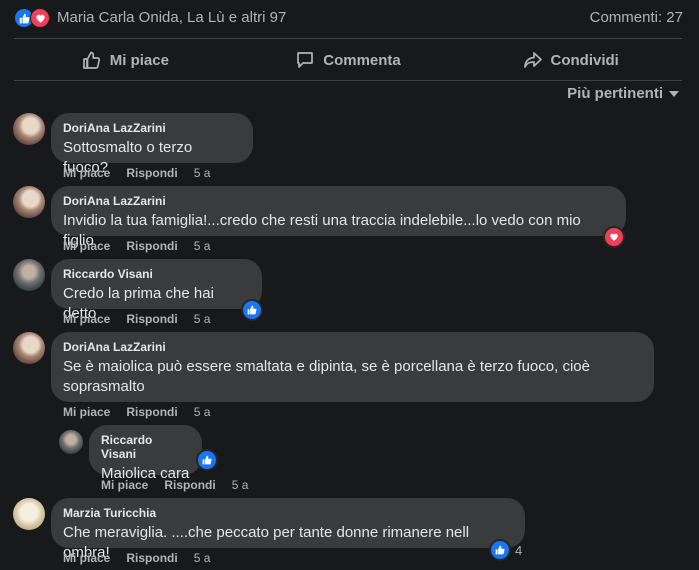 This screenshot has height=570, width=699. What do you see at coordinates (362, 60) in the screenshot?
I see `comment-label: Commenta` at bounding box center [362, 60].